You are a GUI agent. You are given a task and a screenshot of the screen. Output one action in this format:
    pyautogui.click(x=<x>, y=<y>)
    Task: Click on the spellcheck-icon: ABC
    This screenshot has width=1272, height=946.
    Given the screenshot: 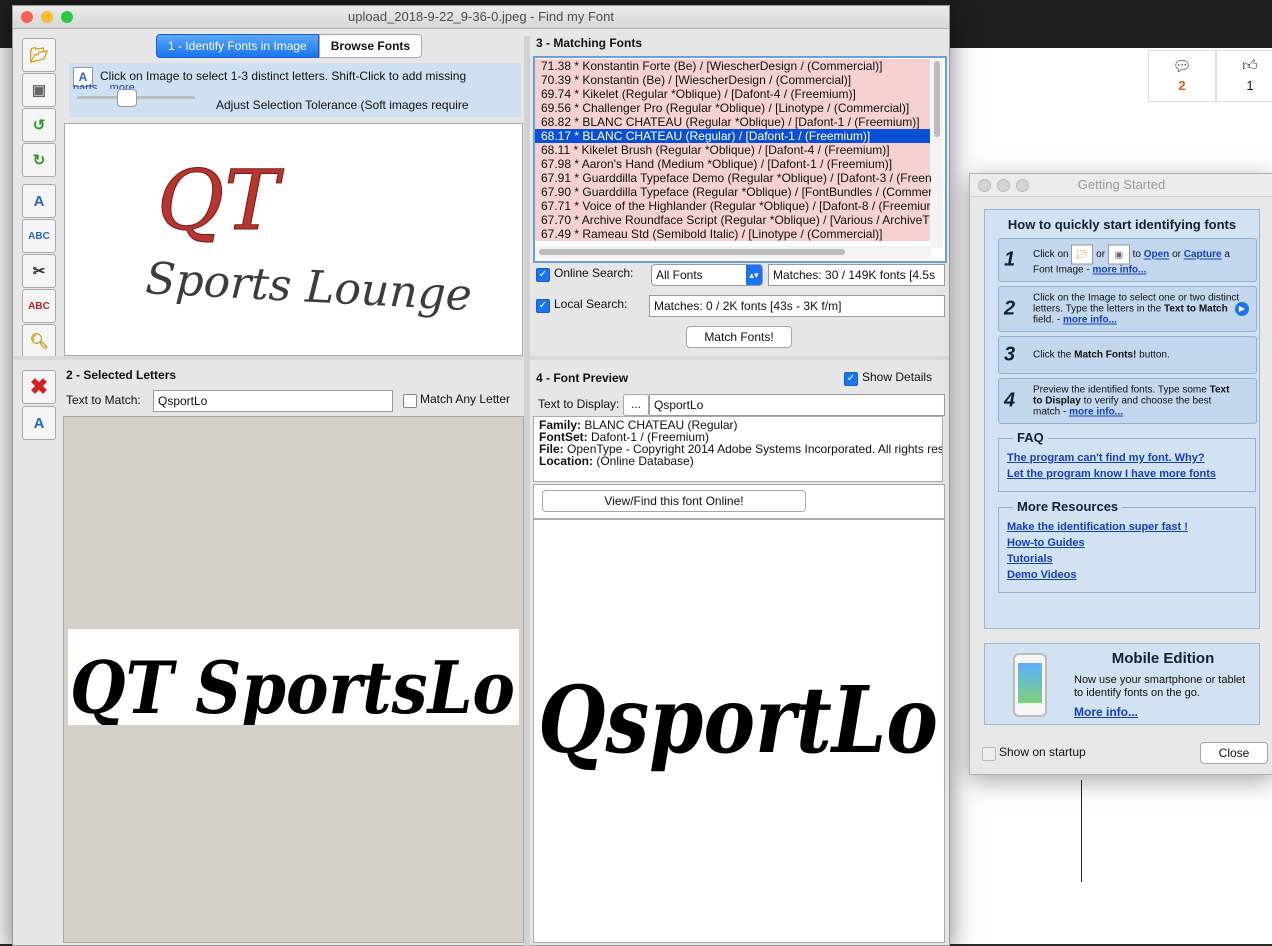 What is the action you would take?
    pyautogui.click(x=39, y=236)
    